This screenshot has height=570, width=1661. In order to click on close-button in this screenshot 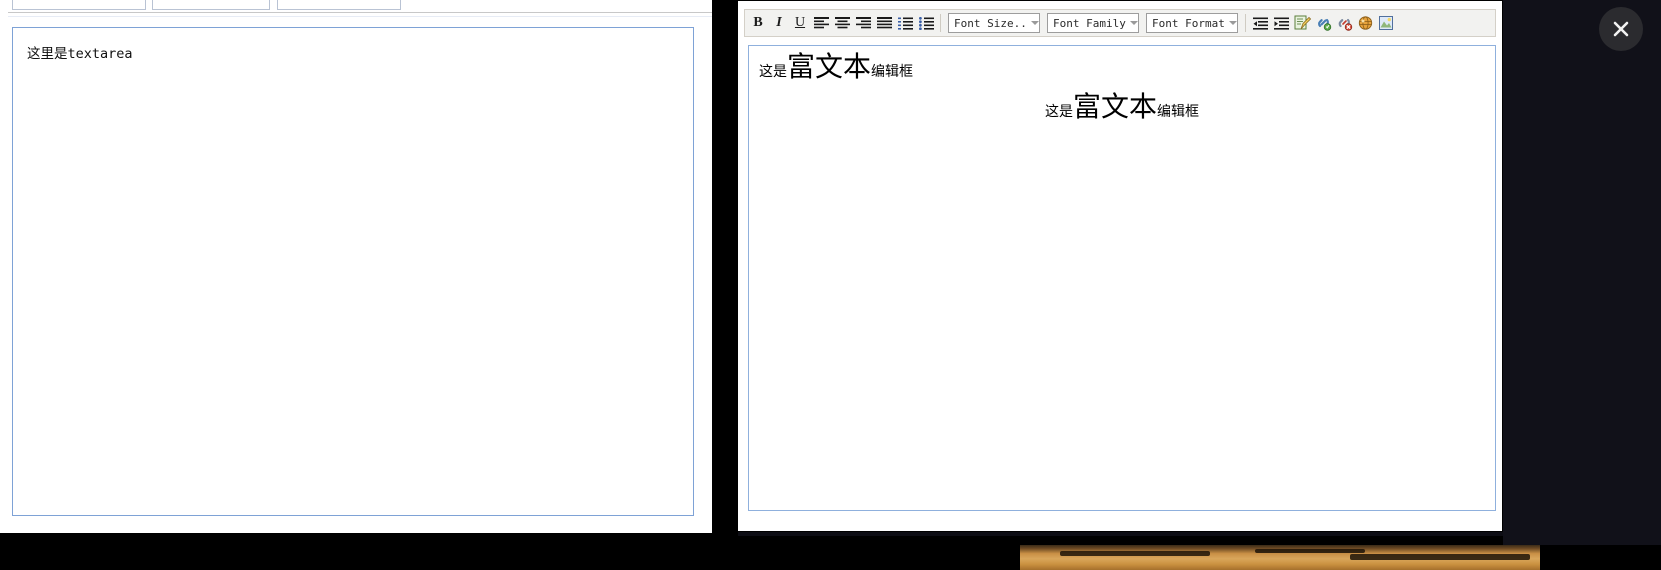, I will do `click(1621, 29)`.